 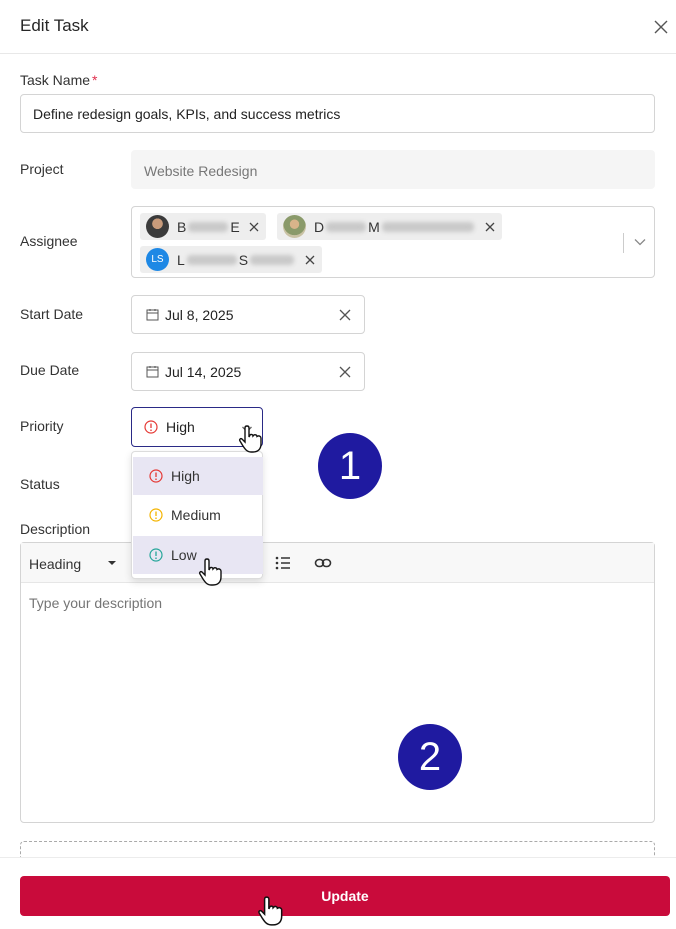 I want to click on priority-label: Priority, so click(x=42, y=426).